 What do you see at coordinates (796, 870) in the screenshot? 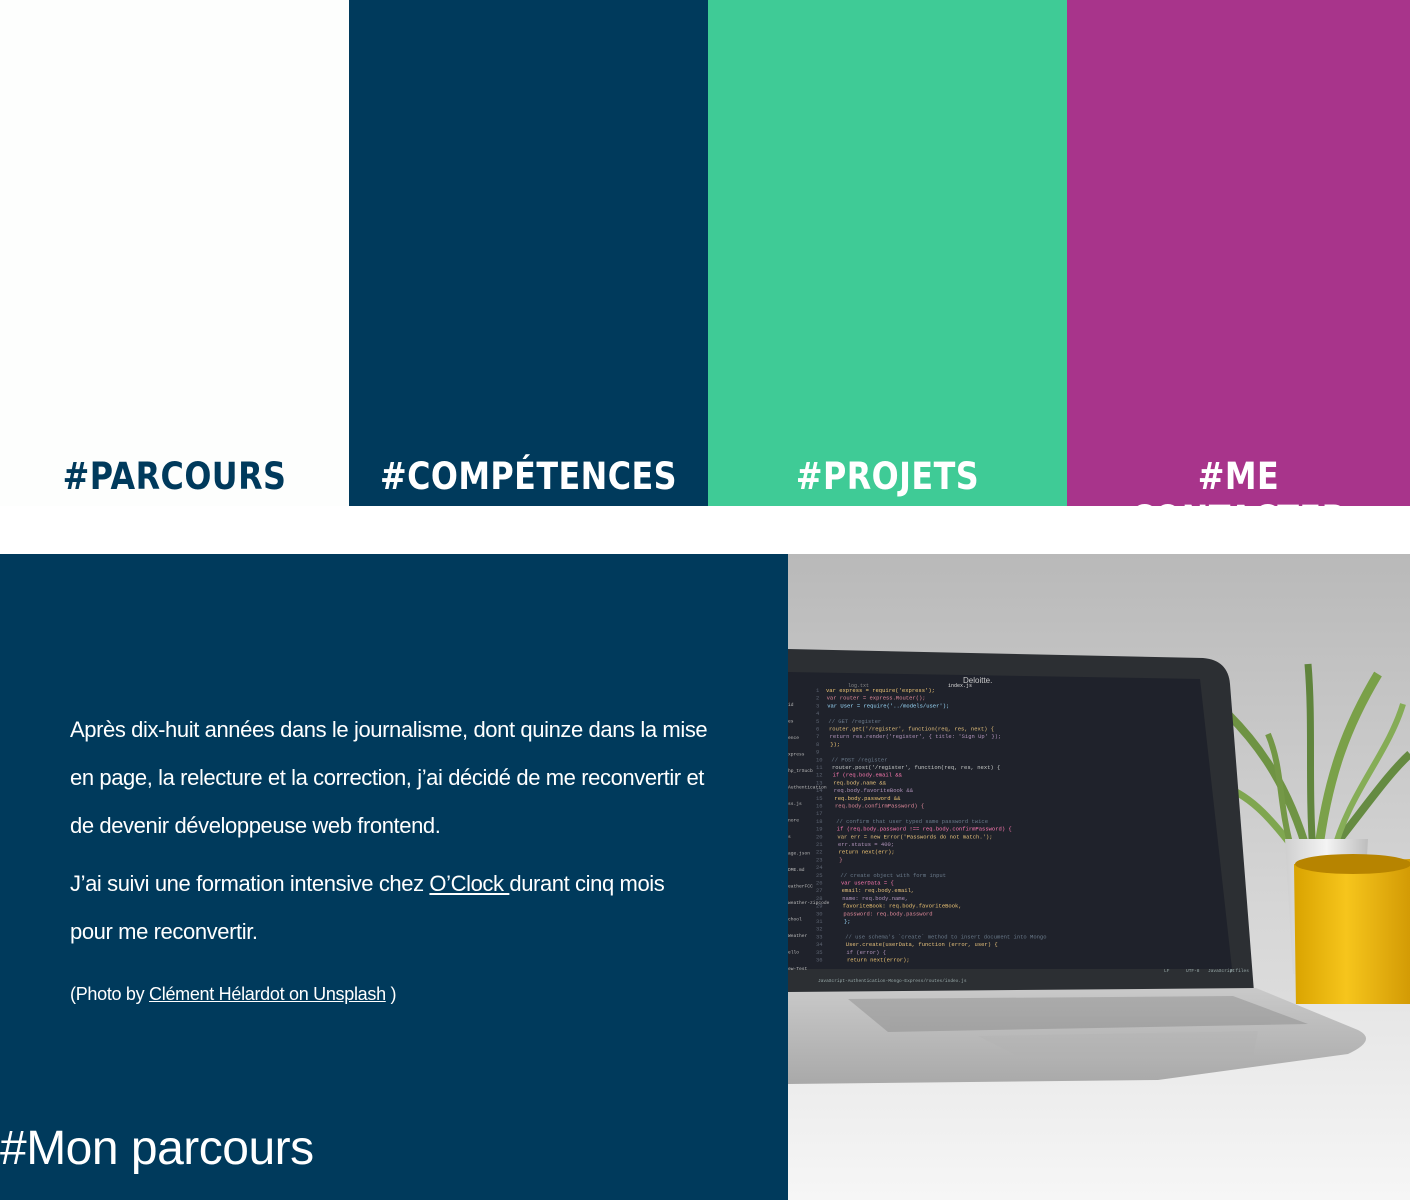
I see `sidebar-file: DME.md` at bounding box center [796, 870].